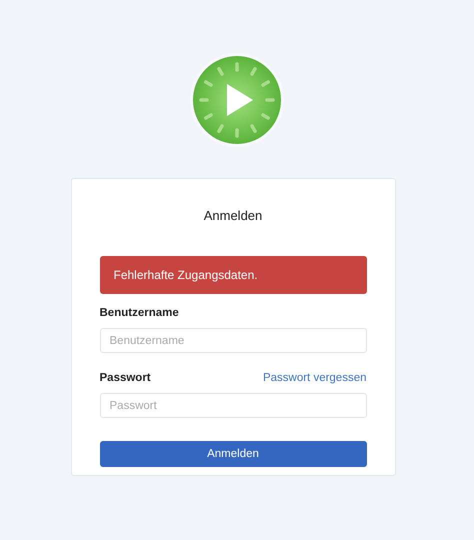 The image size is (474, 540). Describe the element at coordinates (233, 340) in the screenshot. I see `username-field: Benutzername` at that location.